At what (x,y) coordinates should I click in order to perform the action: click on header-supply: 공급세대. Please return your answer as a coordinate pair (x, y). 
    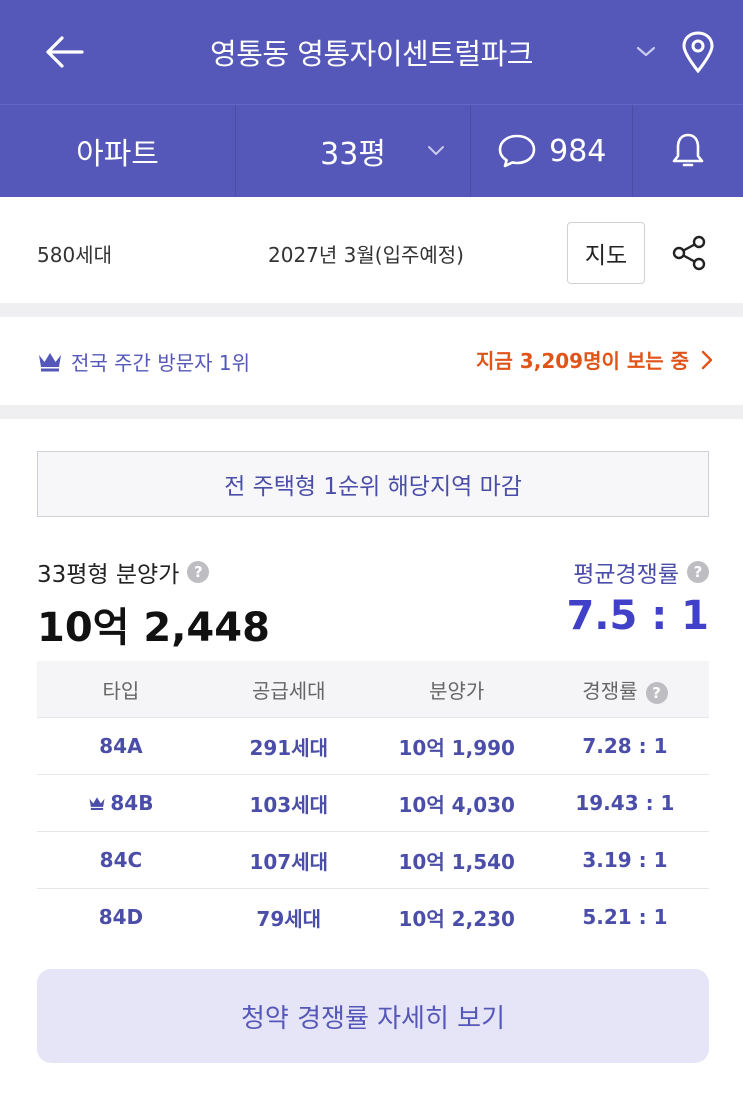
    Looking at the image, I should click on (288, 689).